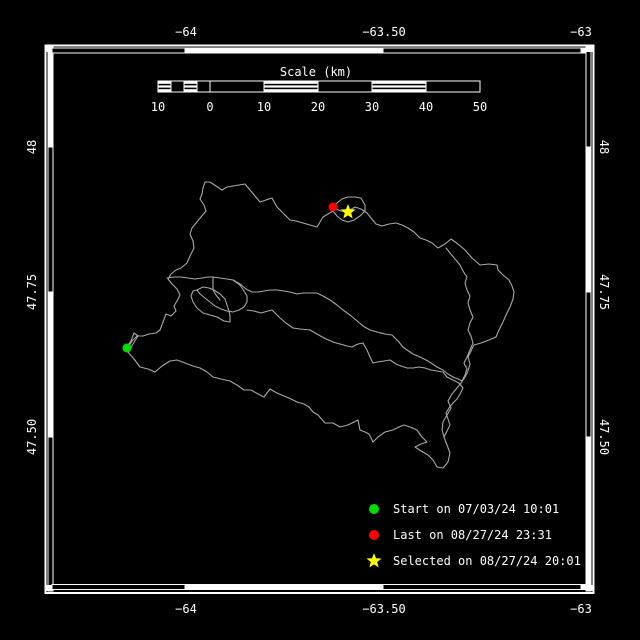  Describe the element at coordinates (333, 207) in the screenshot. I see `last-marker` at that location.